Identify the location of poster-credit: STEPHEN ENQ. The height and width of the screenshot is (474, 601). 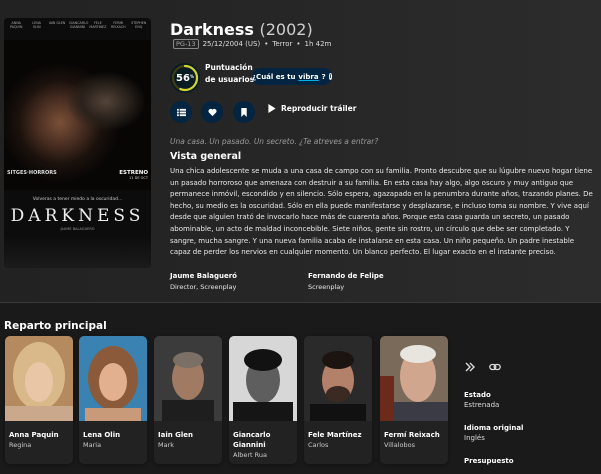
(139, 25).